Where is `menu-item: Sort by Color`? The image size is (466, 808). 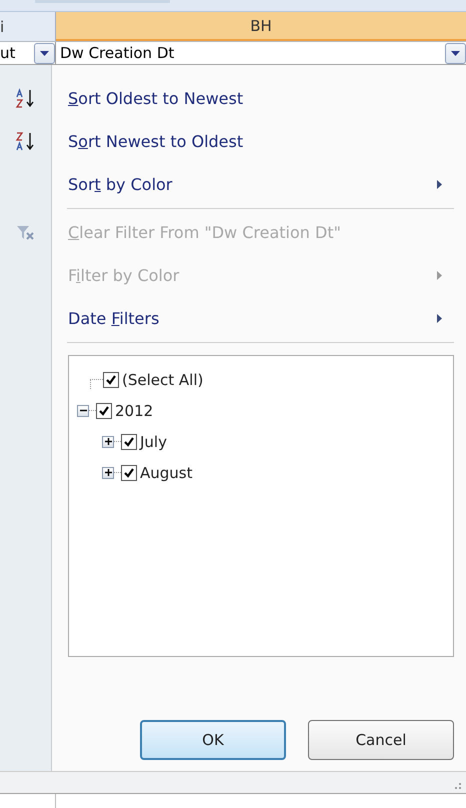 menu-item: Sort by Color is located at coordinates (120, 184).